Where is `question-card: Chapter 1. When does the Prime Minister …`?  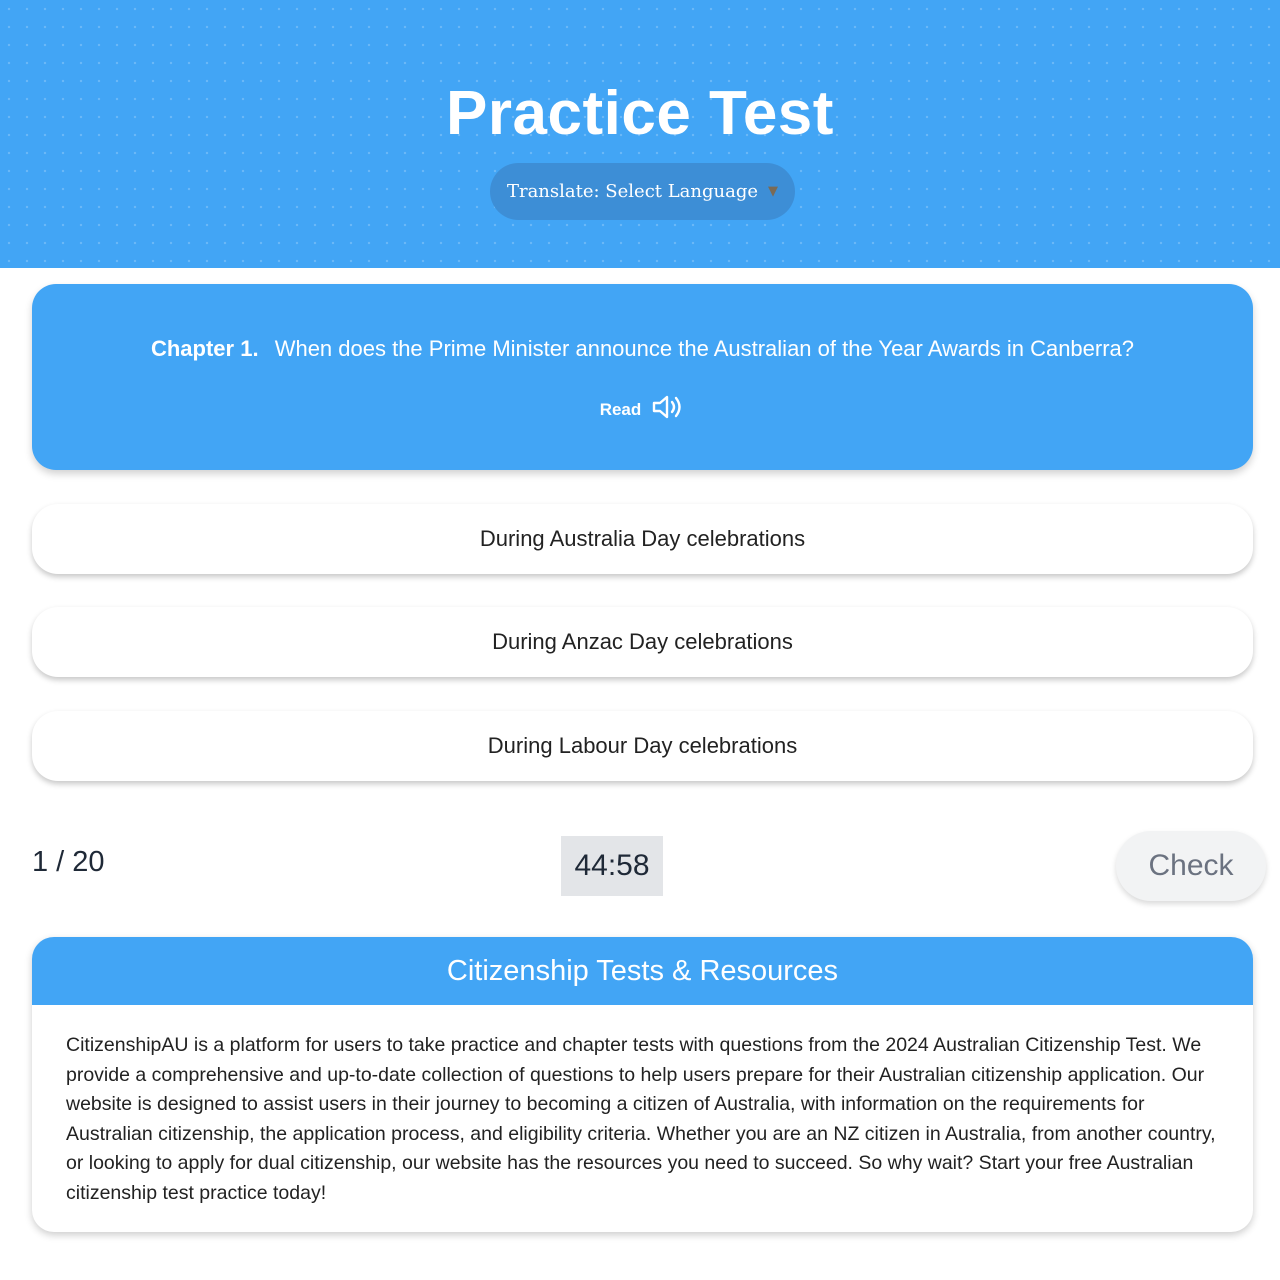 question-card: Chapter 1. When does the Prime Minister … is located at coordinates (642, 377).